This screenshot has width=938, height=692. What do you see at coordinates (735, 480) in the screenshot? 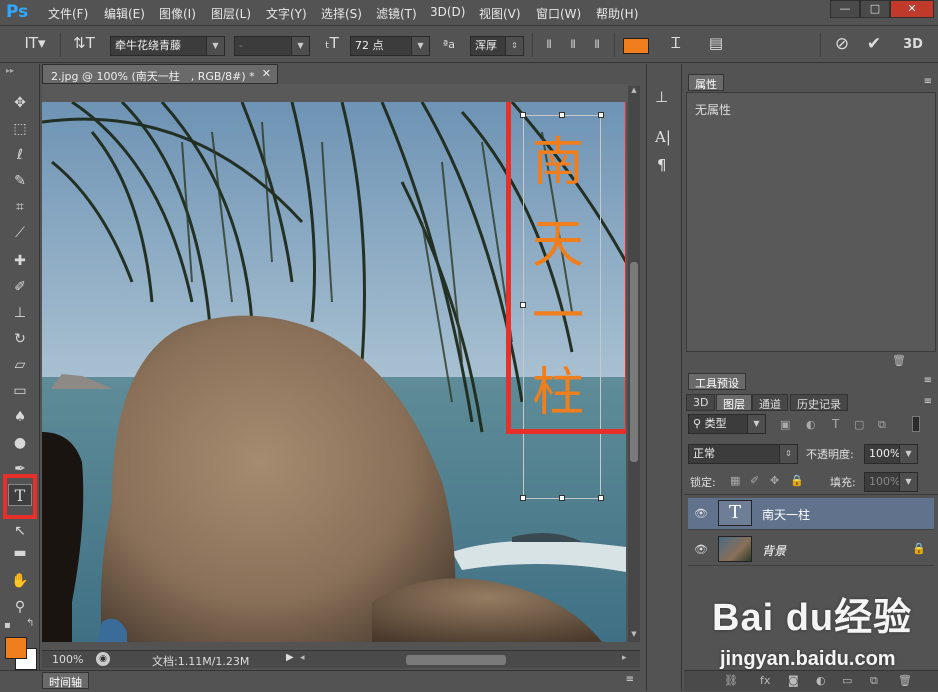
I see `lock-transparency-icon: ▦` at bounding box center [735, 480].